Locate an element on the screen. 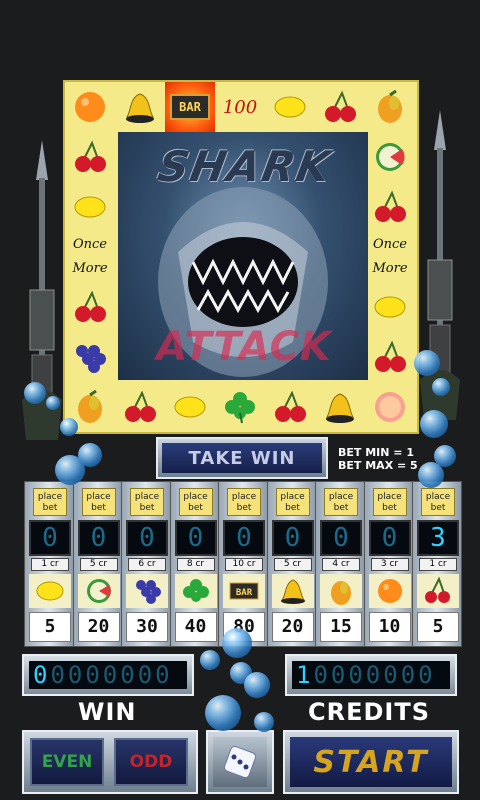  credit-cost-label: 8 cr is located at coordinates (195, 564).